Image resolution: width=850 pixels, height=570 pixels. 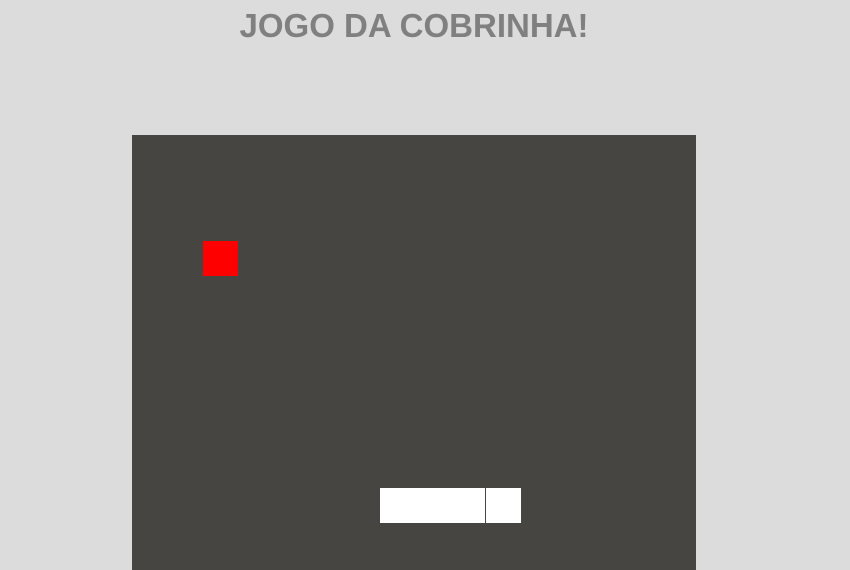 I want to click on page-title: JOGO DA COBRINHA!, so click(x=414, y=25).